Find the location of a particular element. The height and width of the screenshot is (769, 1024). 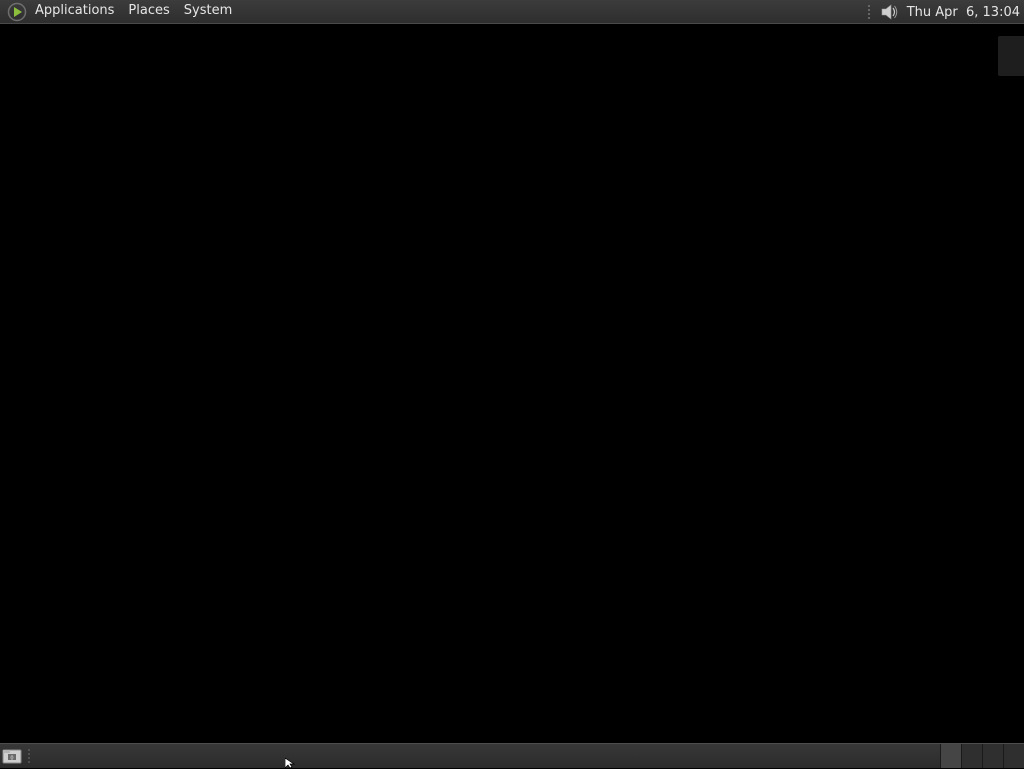

clock-applet: Thu Apr 6, 13:04 is located at coordinates (963, 12).